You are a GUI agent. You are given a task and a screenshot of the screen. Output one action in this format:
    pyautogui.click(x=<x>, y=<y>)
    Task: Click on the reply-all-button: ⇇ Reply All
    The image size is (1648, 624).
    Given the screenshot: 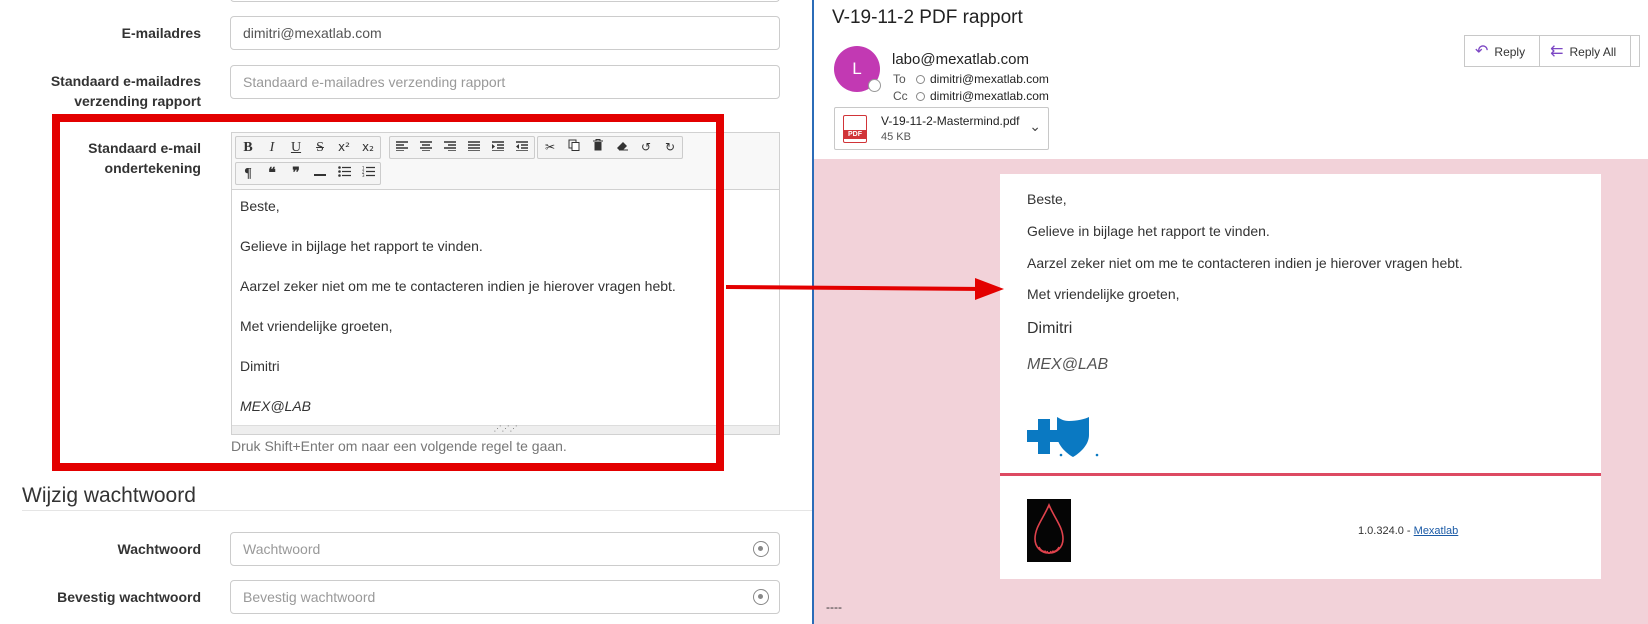 What is the action you would take?
    pyautogui.click(x=1586, y=51)
    